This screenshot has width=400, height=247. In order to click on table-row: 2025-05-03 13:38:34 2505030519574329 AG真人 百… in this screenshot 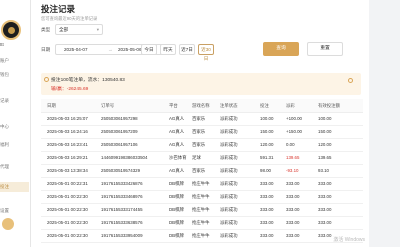, I will do `click(202, 171)`.